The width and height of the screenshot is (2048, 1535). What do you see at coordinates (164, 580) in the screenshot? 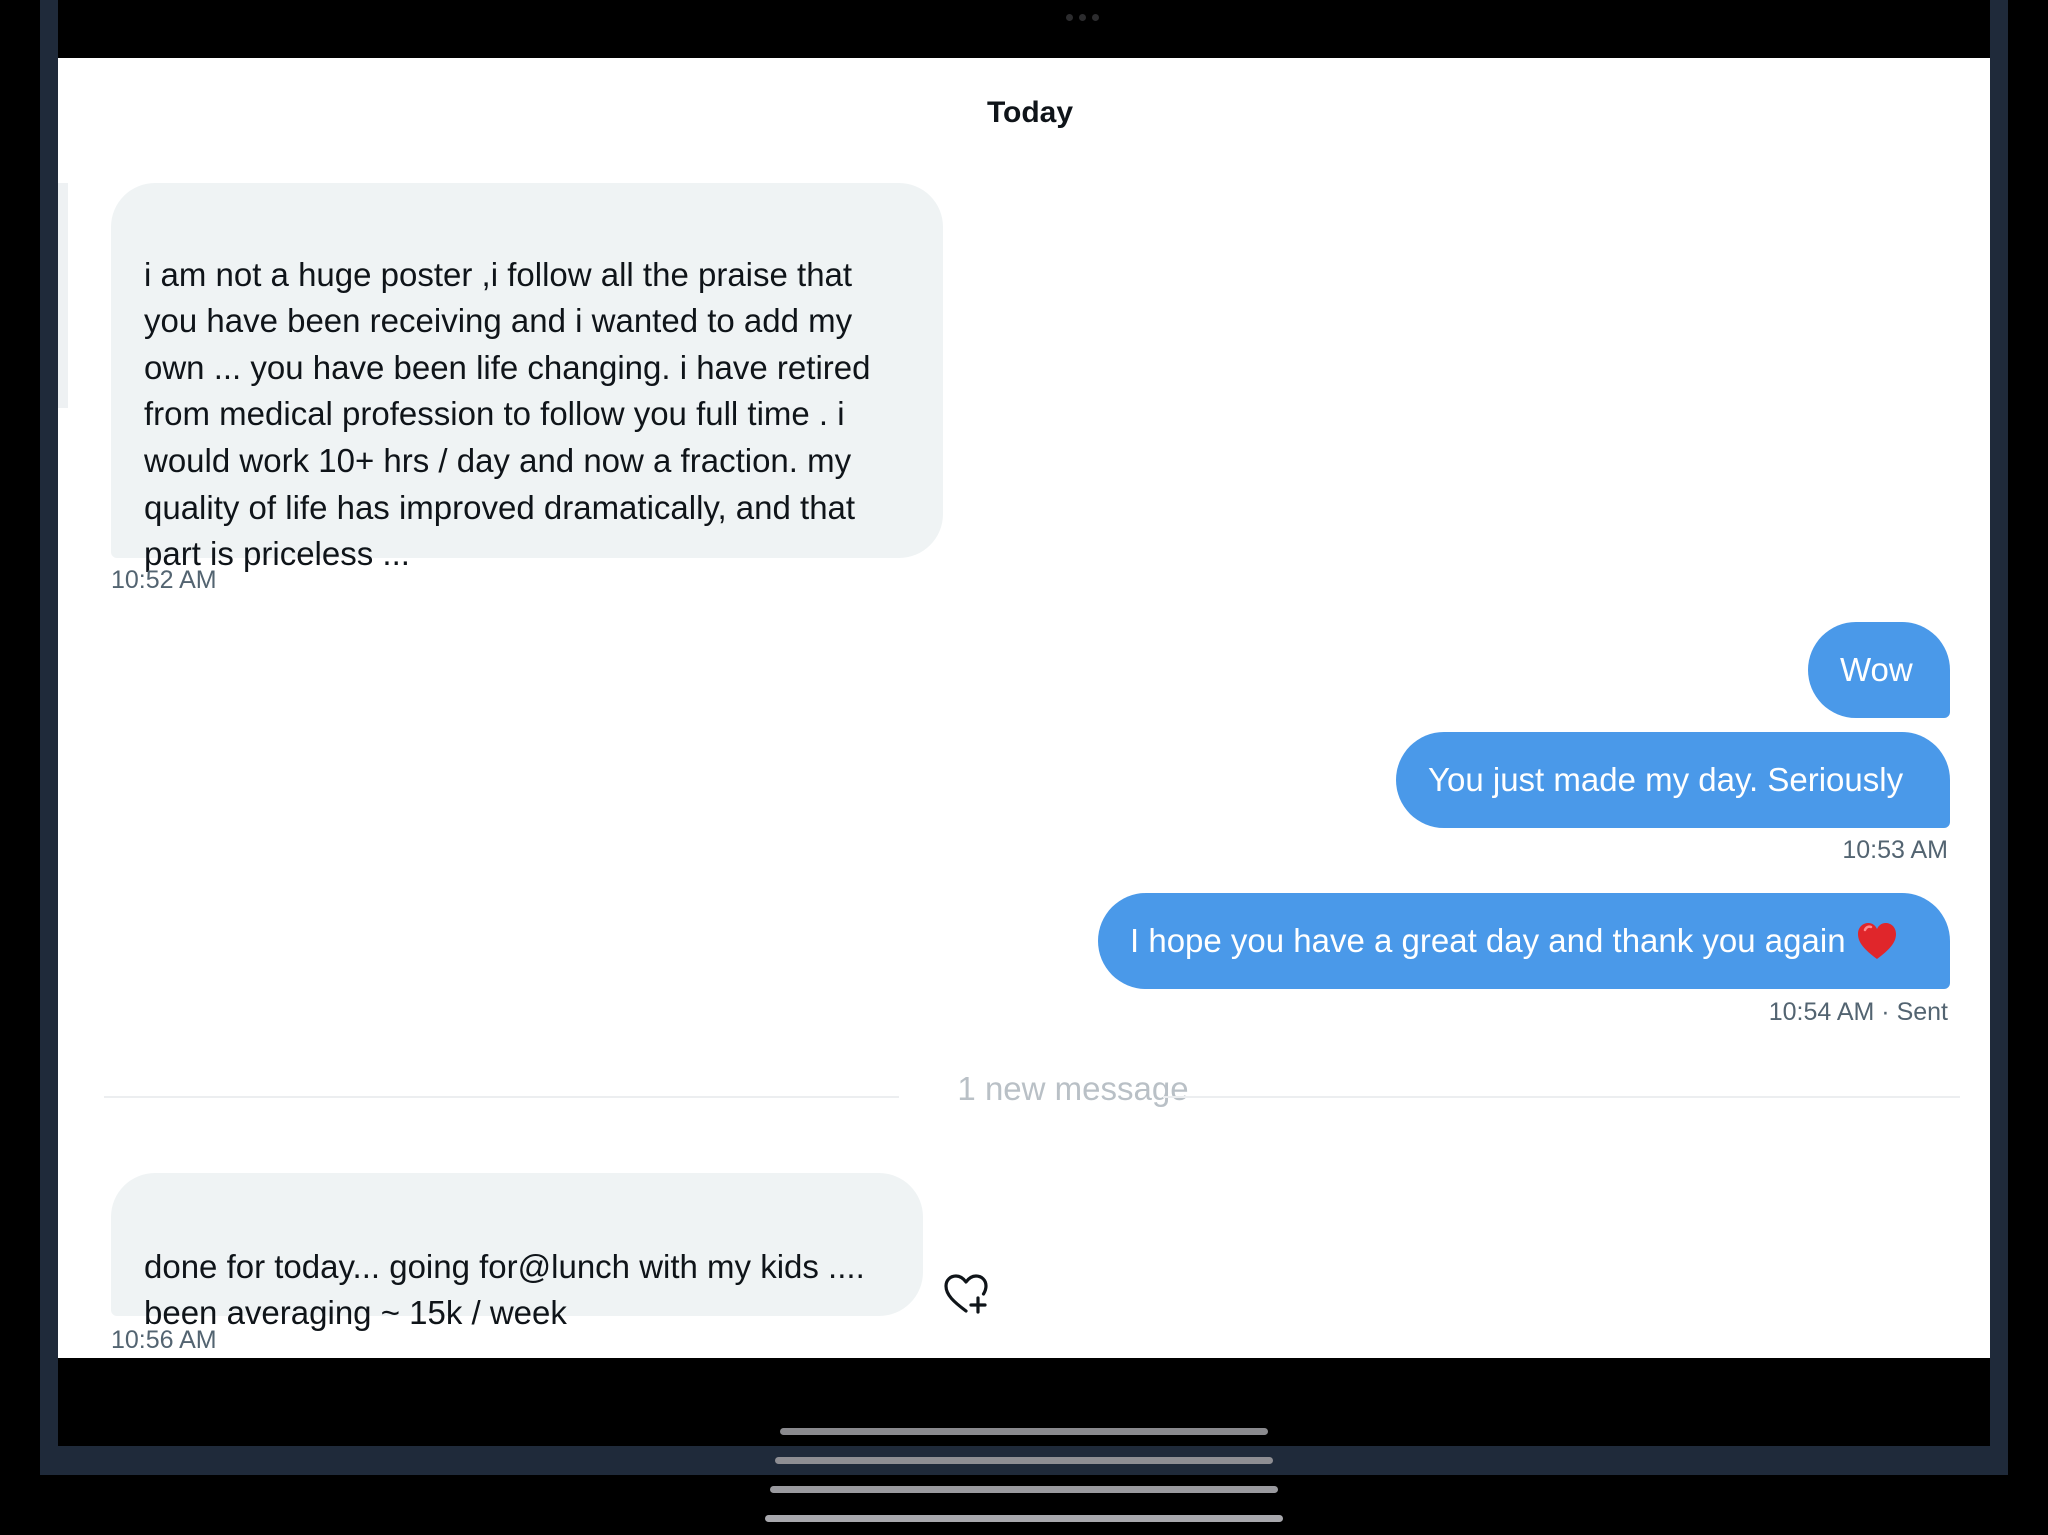
I see `message-timestamp: 10:52 AM` at bounding box center [164, 580].